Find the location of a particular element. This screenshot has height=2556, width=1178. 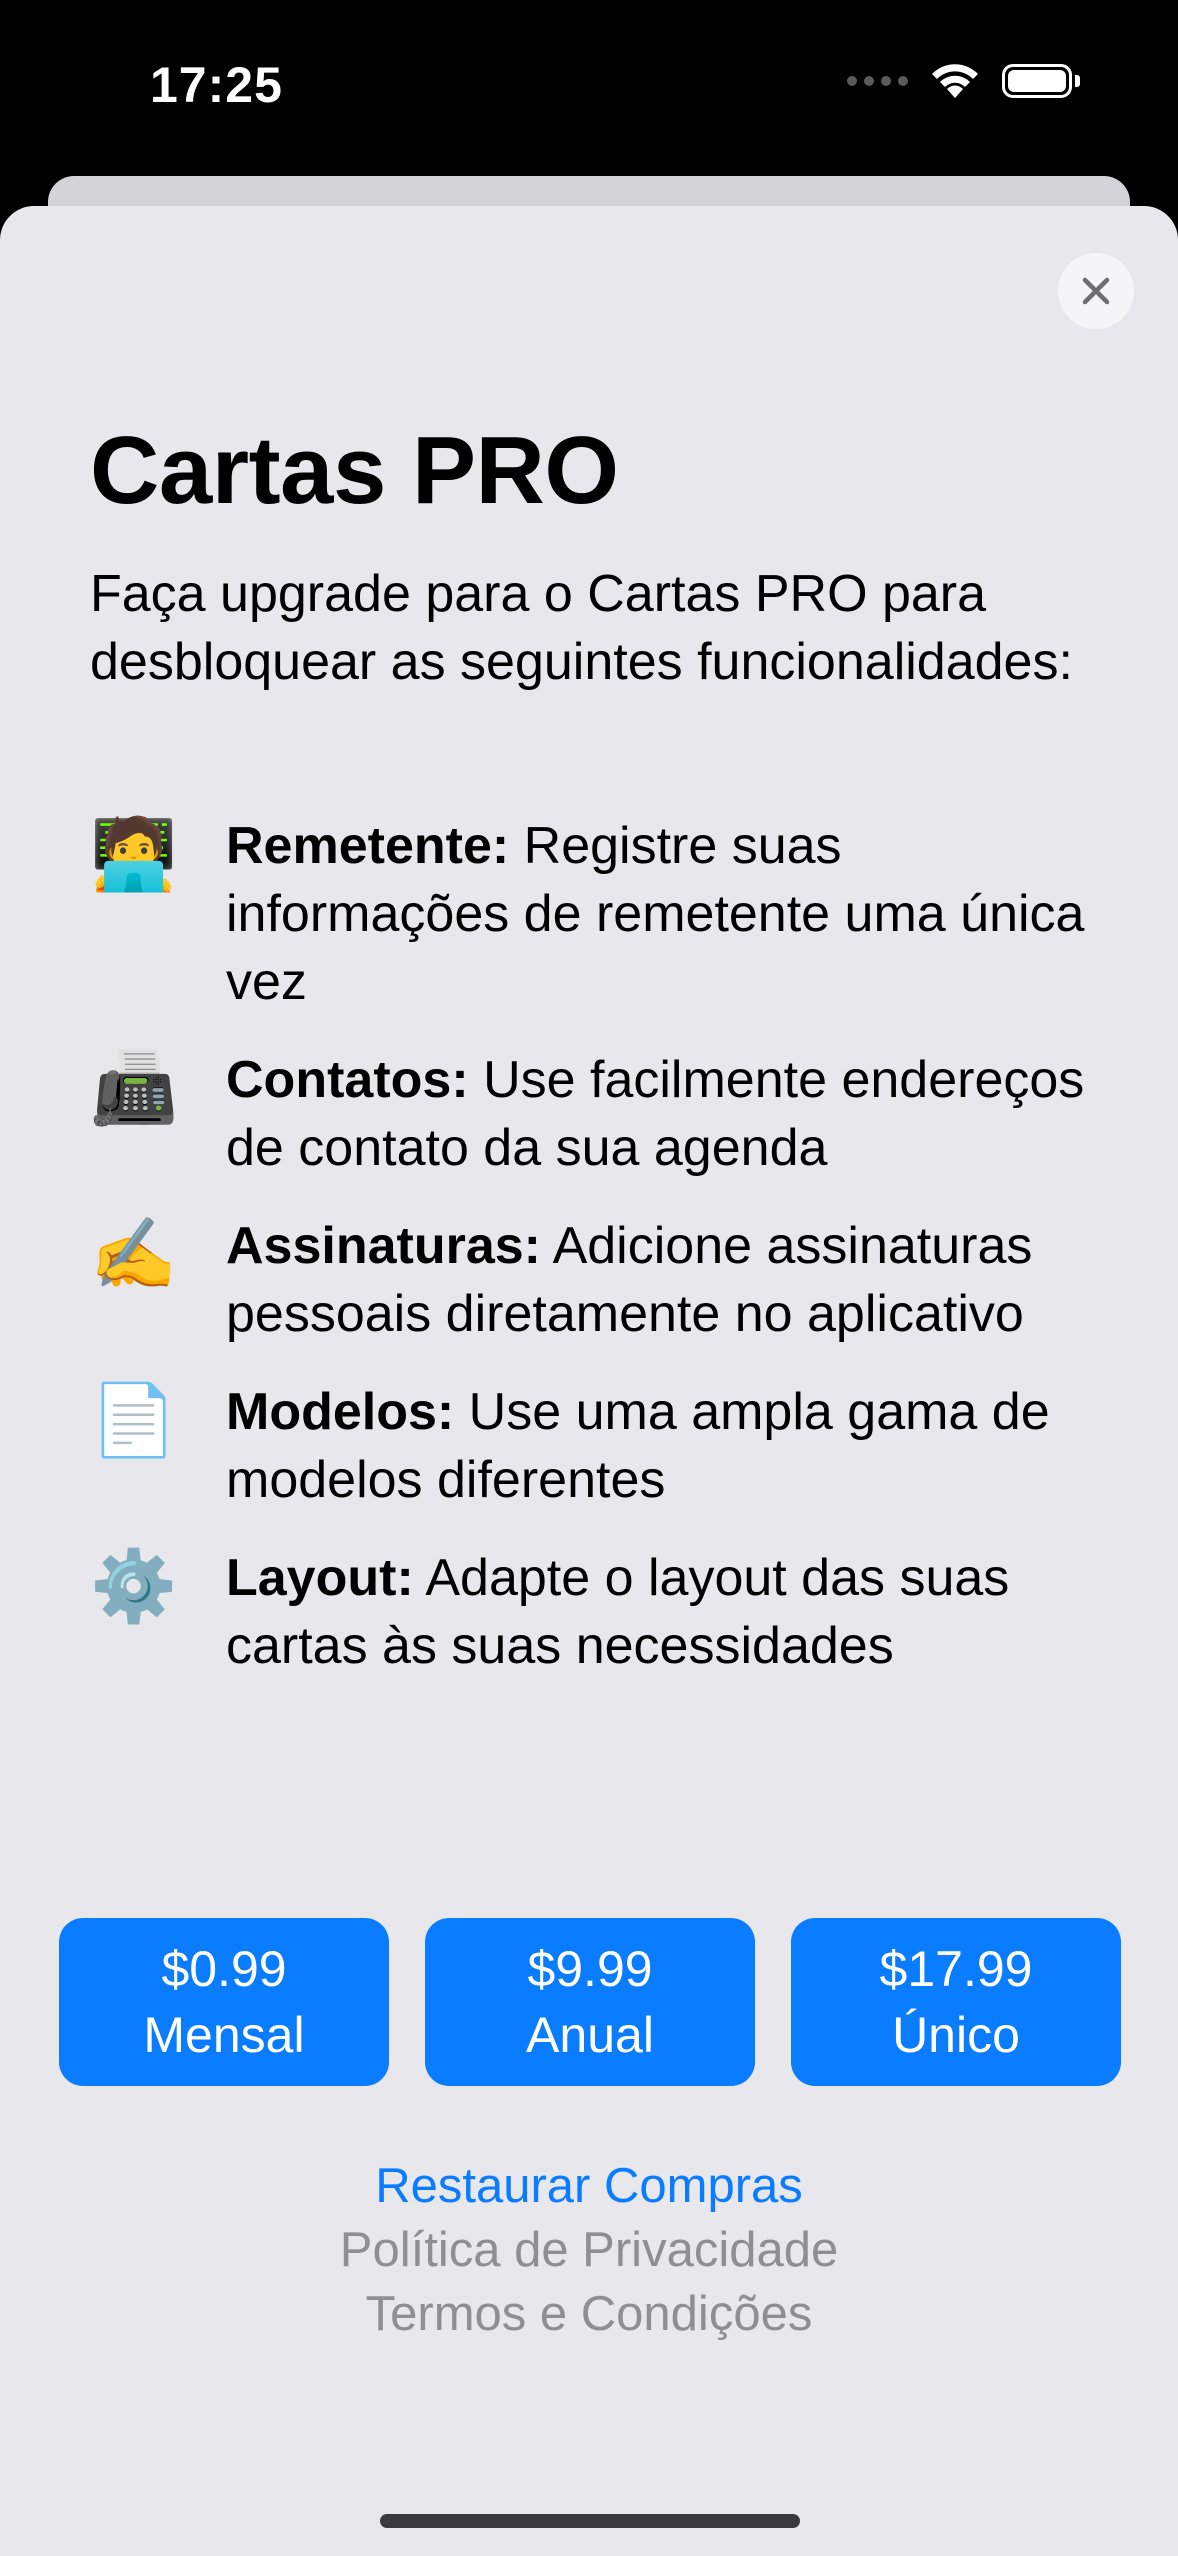

annual-plan-button: $9.99 Anual is located at coordinates (590, 2002).